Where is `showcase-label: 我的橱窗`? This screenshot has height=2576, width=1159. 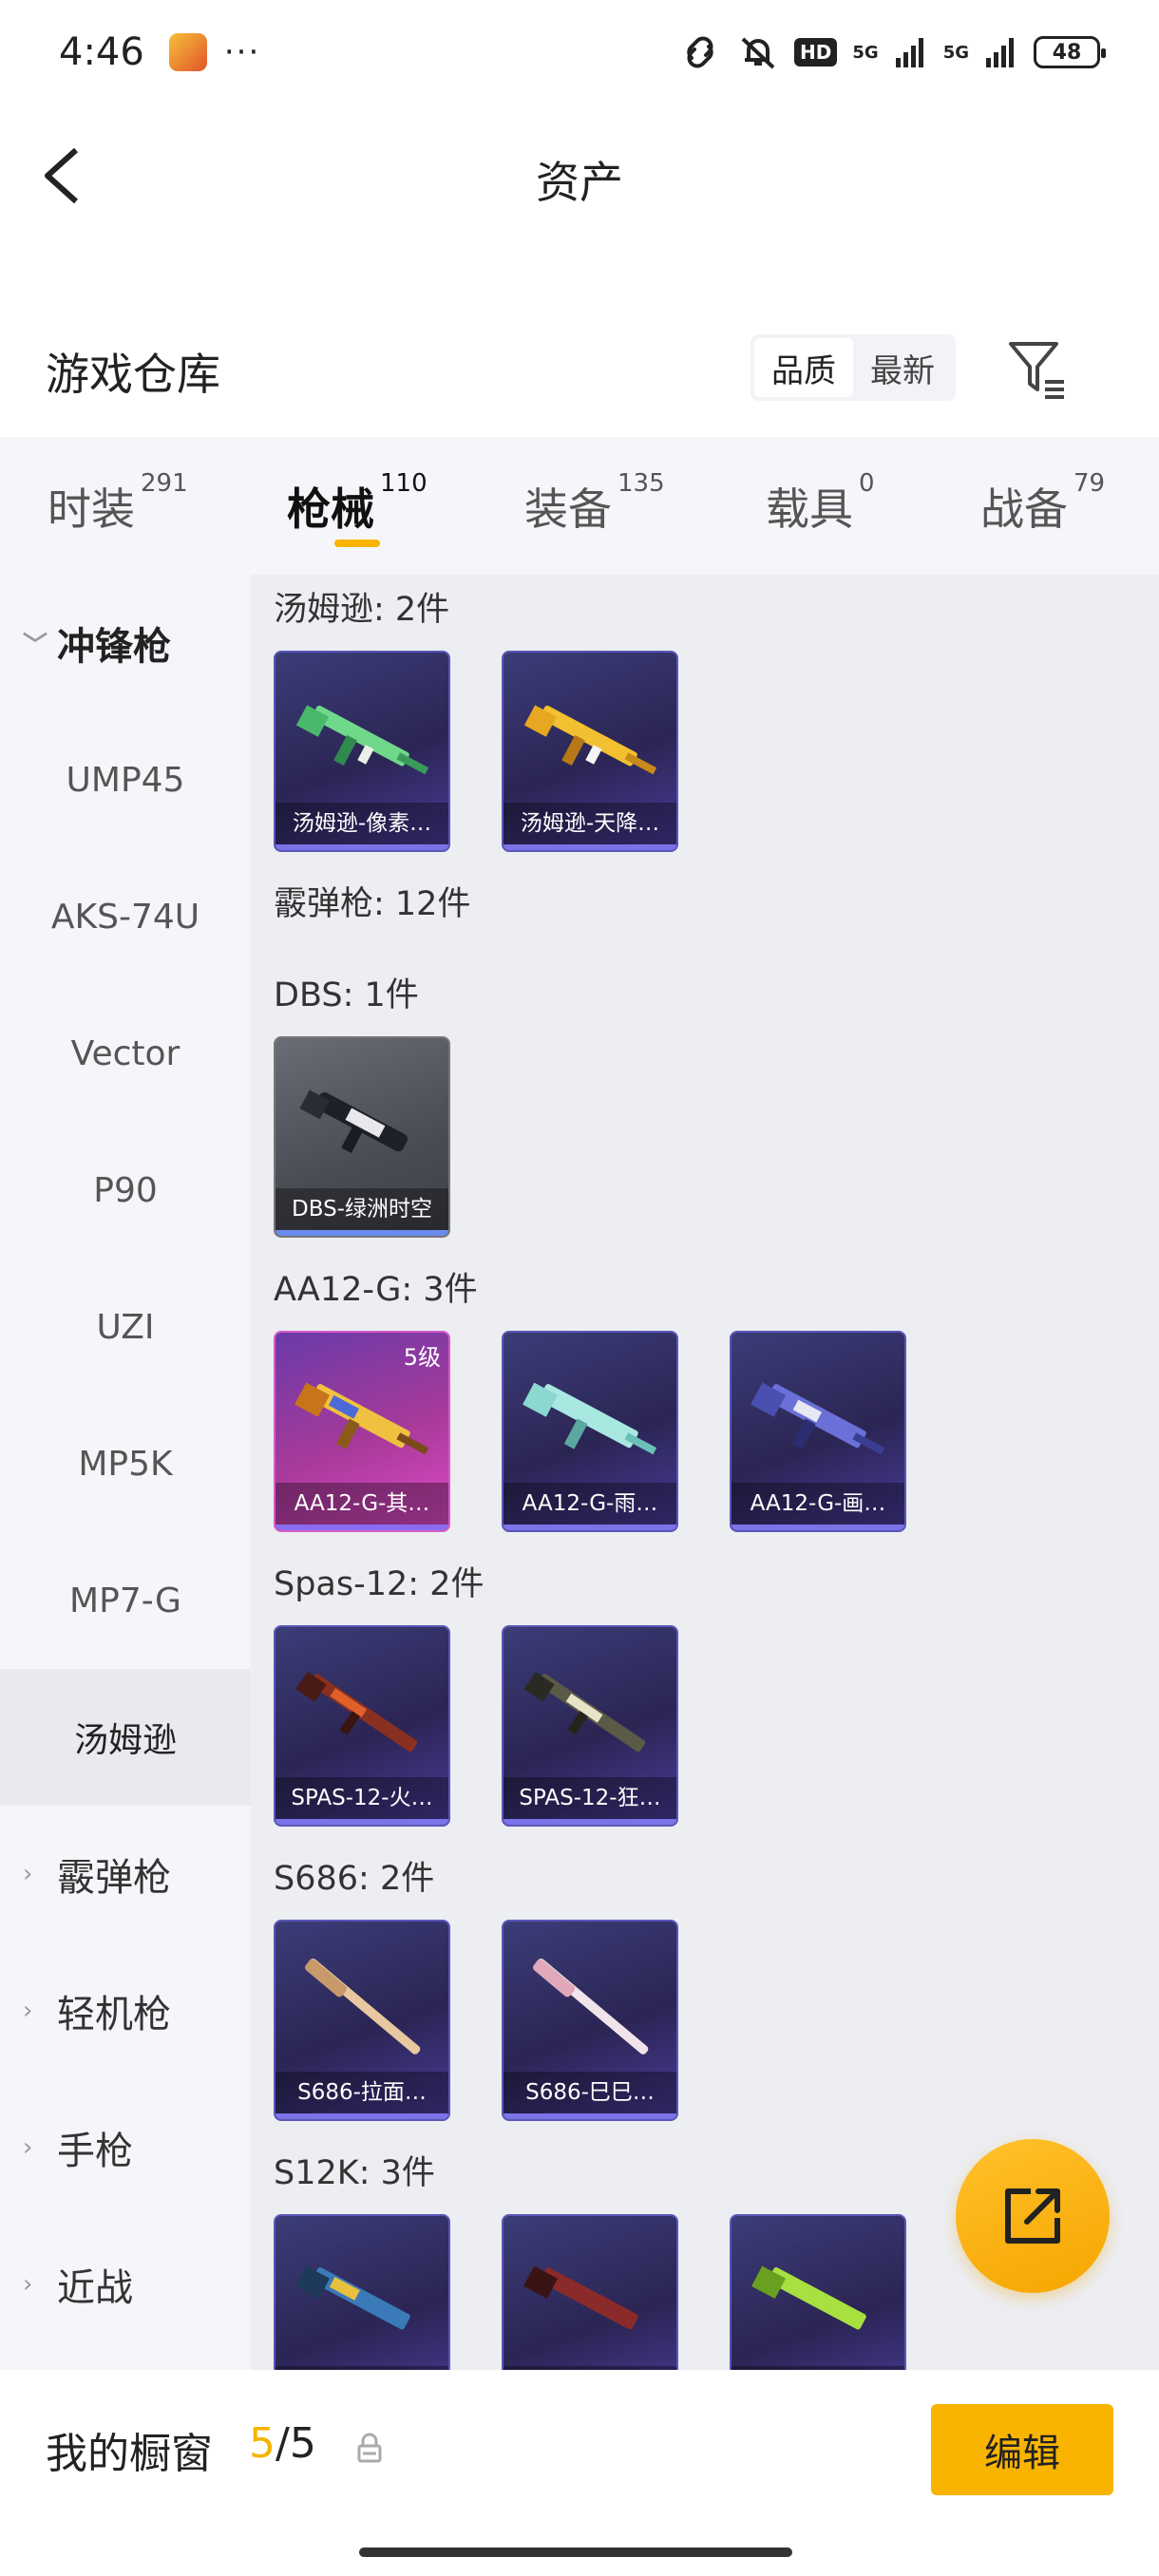 showcase-label: 我的橱窗 is located at coordinates (129, 2454).